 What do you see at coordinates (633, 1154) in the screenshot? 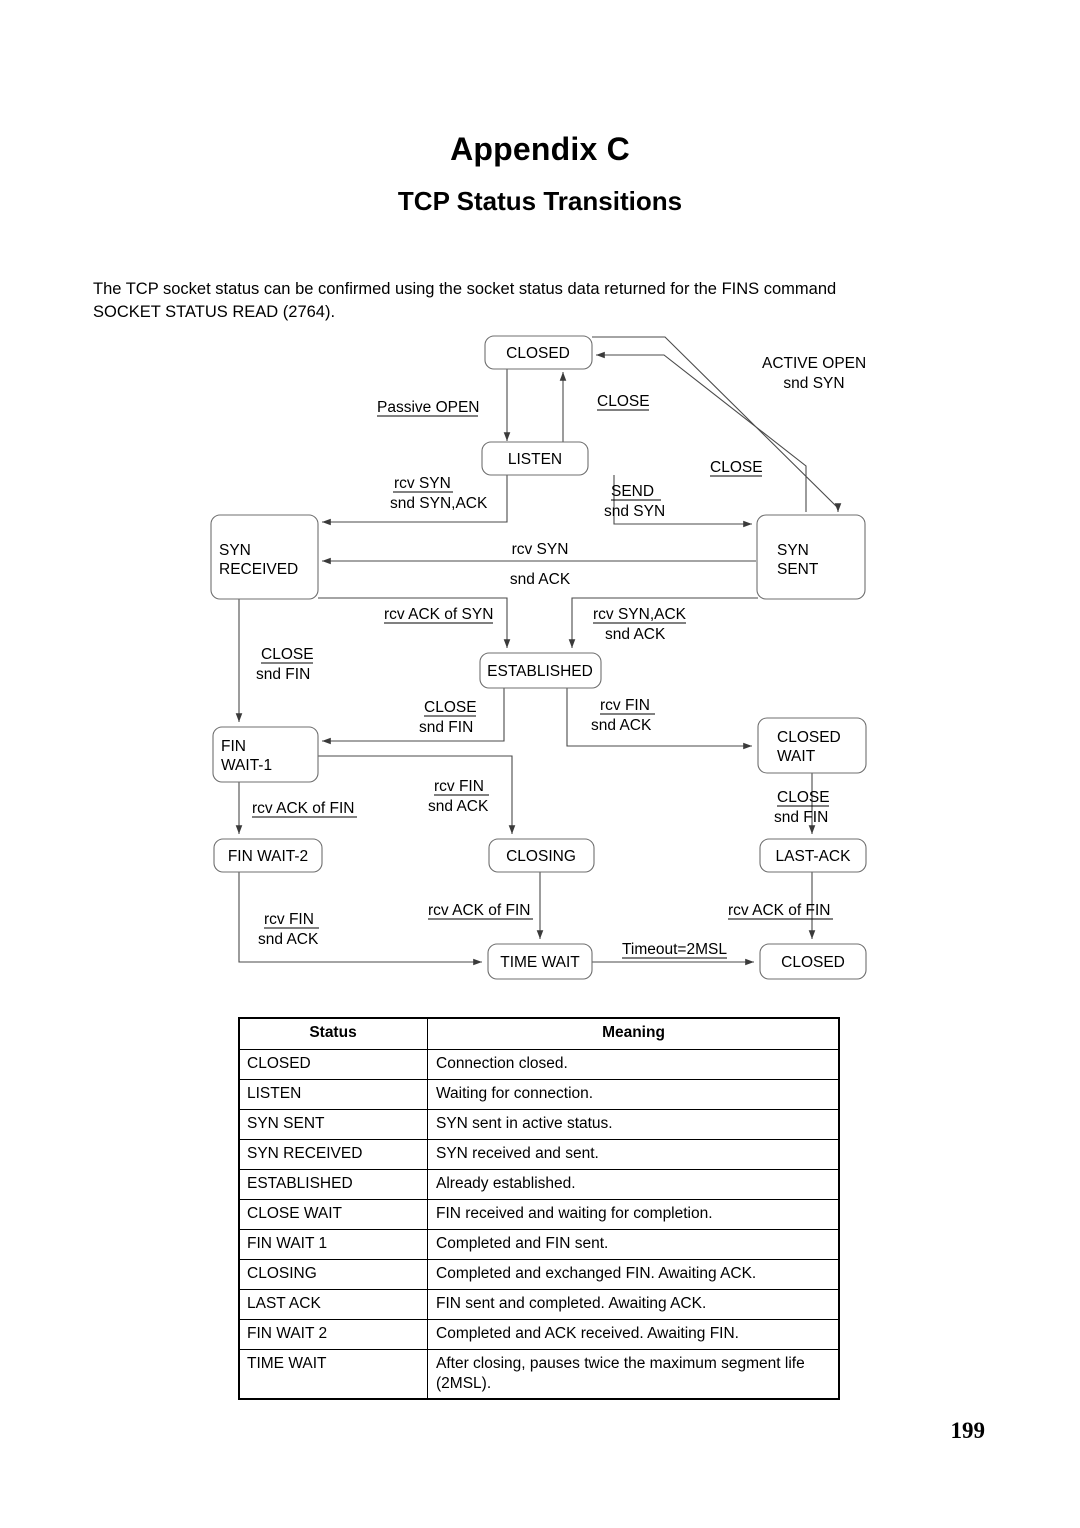
I see `table-cell-meaning: SYN received and sent.` at bounding box center [633, 1154].